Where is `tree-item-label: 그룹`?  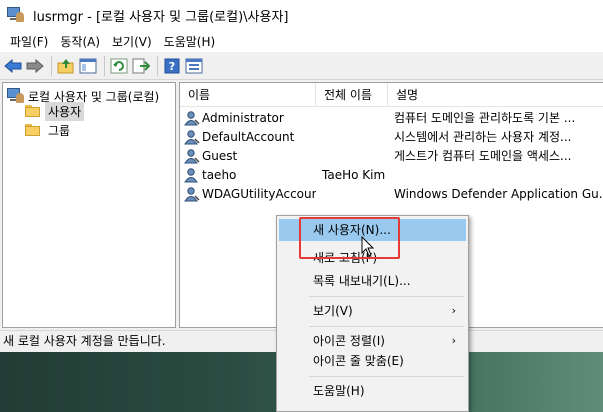
tree-item-label: 그룹 is located at coordinates (59, 130).